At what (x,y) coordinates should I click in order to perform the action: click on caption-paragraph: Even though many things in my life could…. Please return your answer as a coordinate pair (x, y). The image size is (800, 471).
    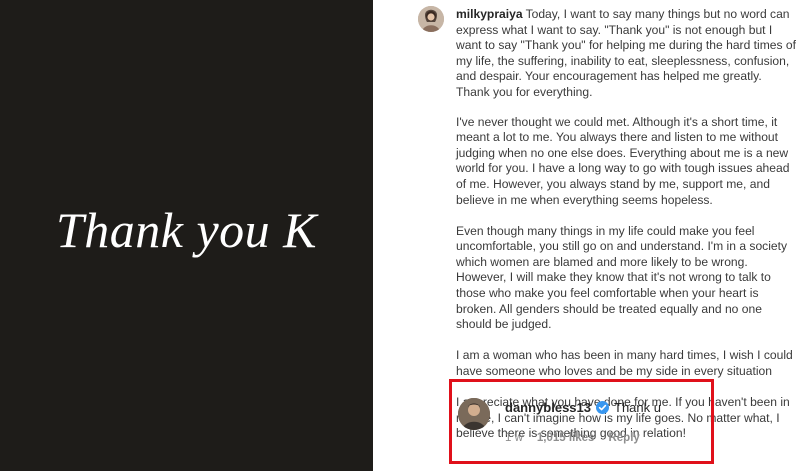
    Looking at the image, I should click on (622, 277).